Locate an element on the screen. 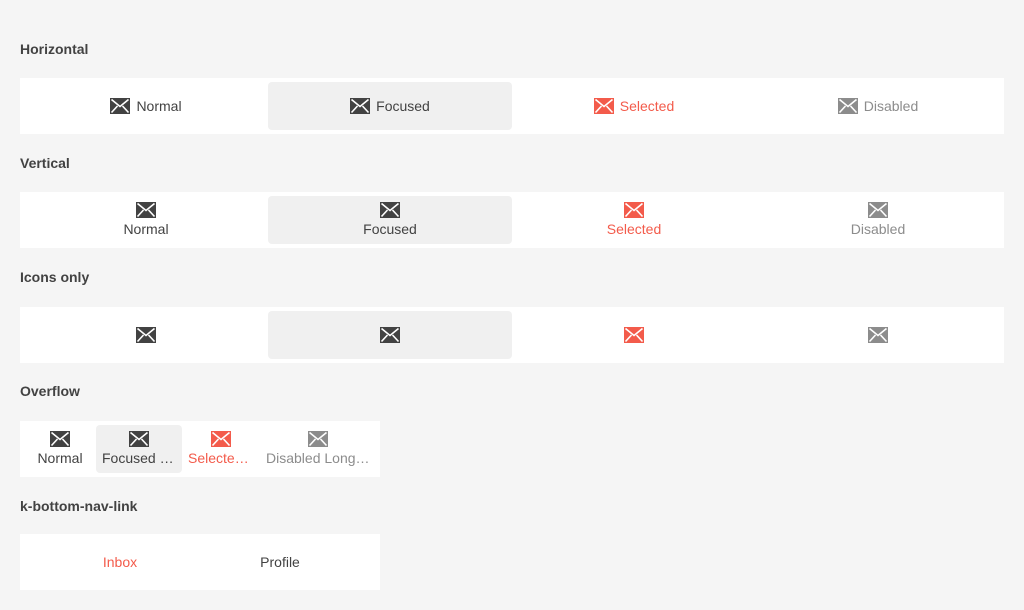 The height and width of the screenshot is (610, 1024). nav-item-focused: Focused Long Text is located at coordinates (139, 449).